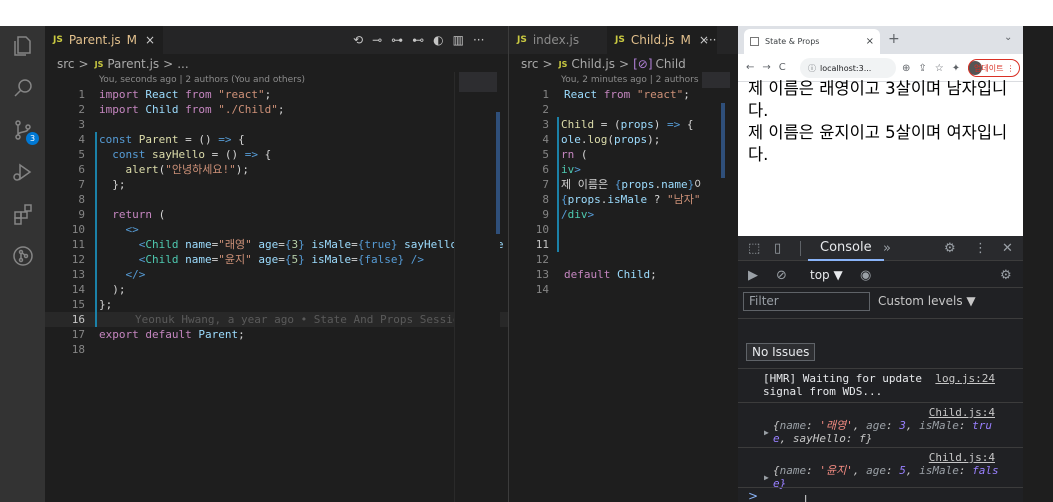 The width and height of the screenshot is (1053, 502). Describe the element at coordinates (1007, 248) in the screenshot. I see `close-icon: ✕` at that location.